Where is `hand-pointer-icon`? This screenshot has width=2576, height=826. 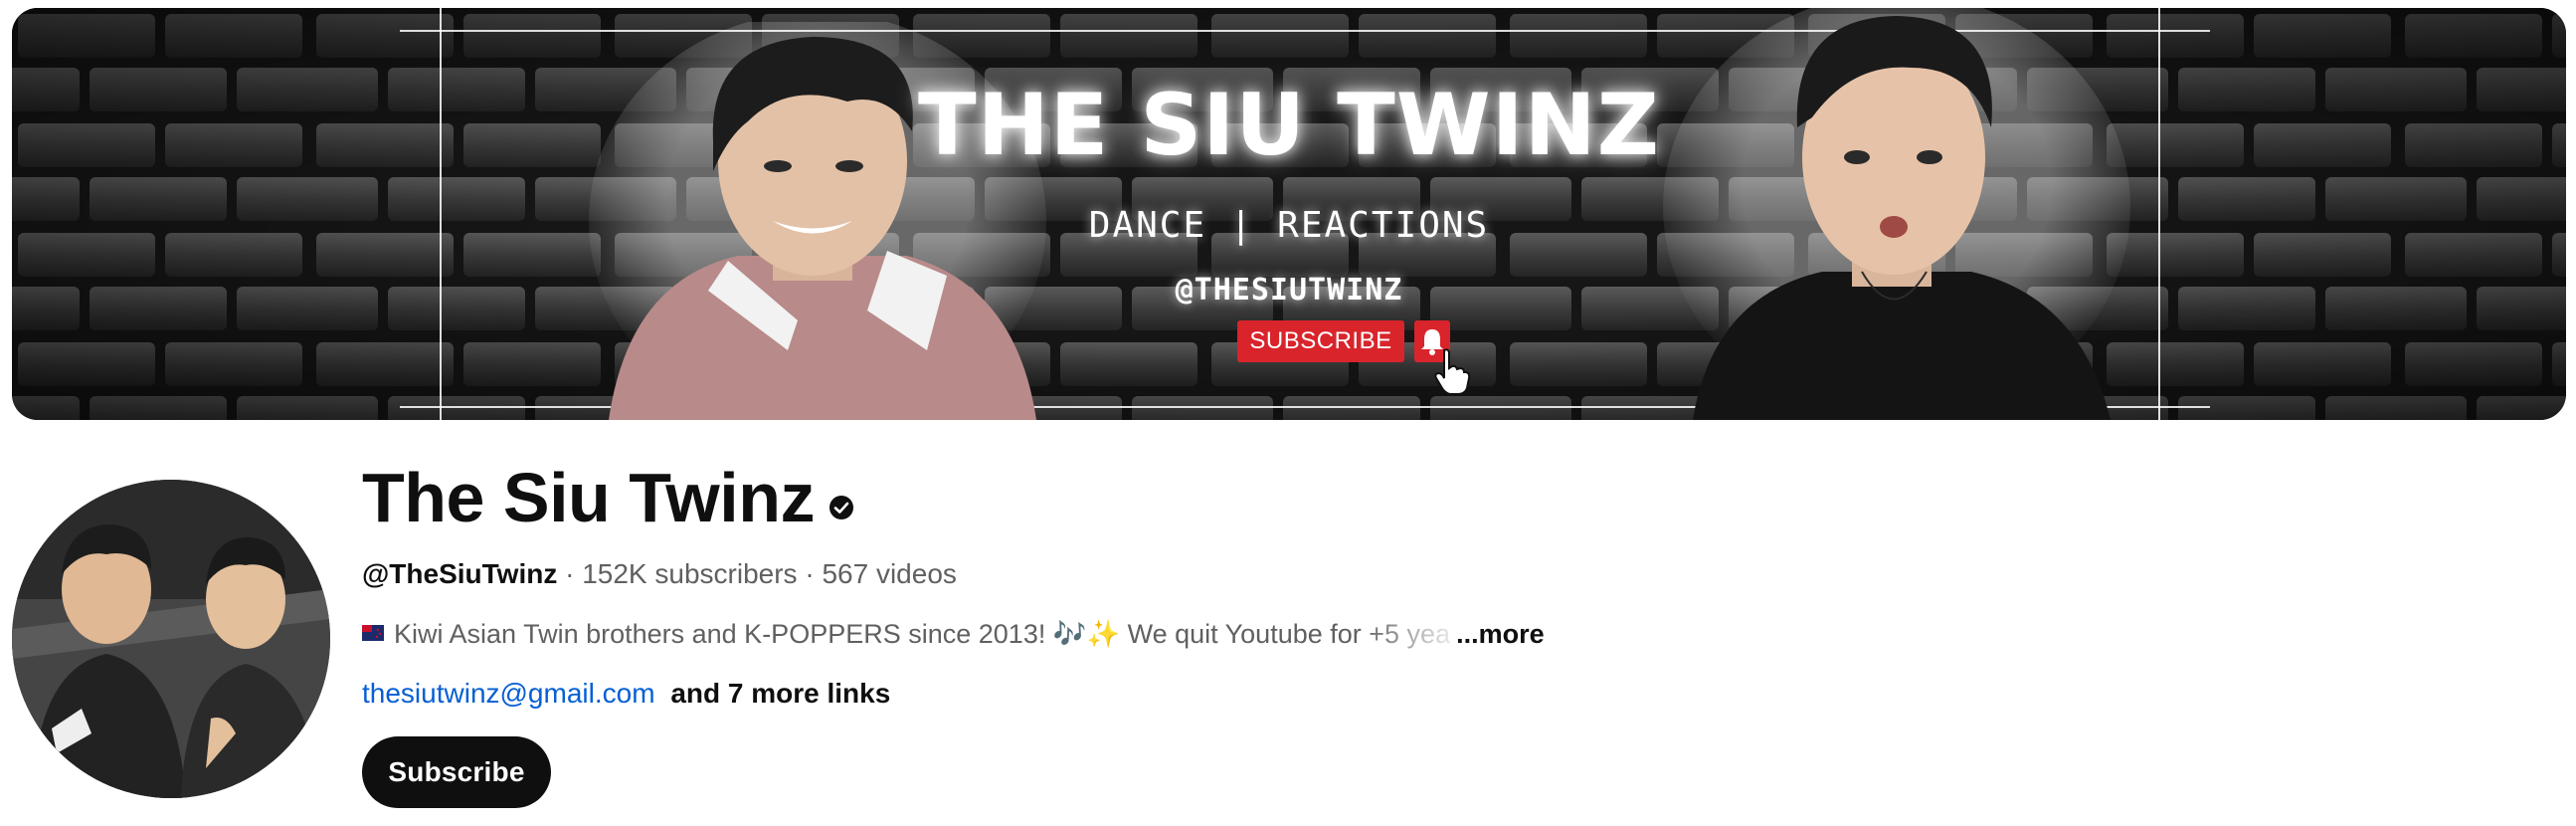
hand-pointer-icon is located at coordinates (1452, 371).